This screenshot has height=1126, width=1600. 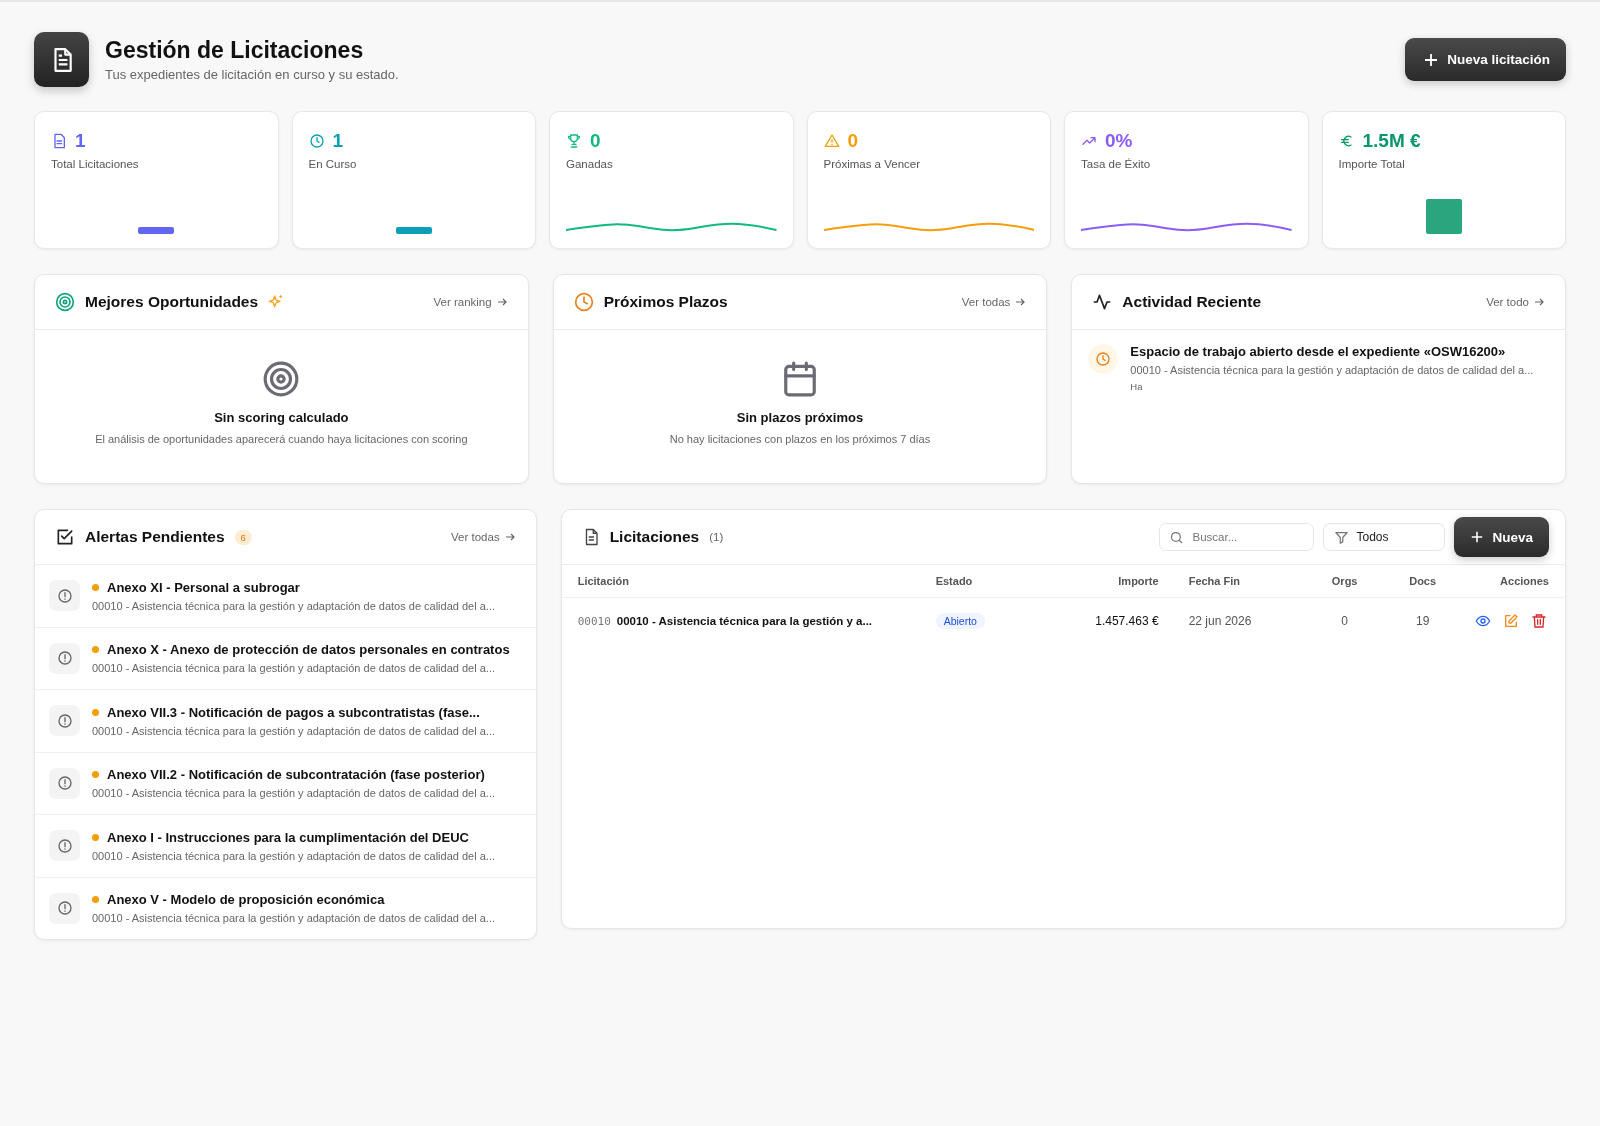 I want to click on table-cell-text: 22 jun 2026, so click(x=1220, y=621).